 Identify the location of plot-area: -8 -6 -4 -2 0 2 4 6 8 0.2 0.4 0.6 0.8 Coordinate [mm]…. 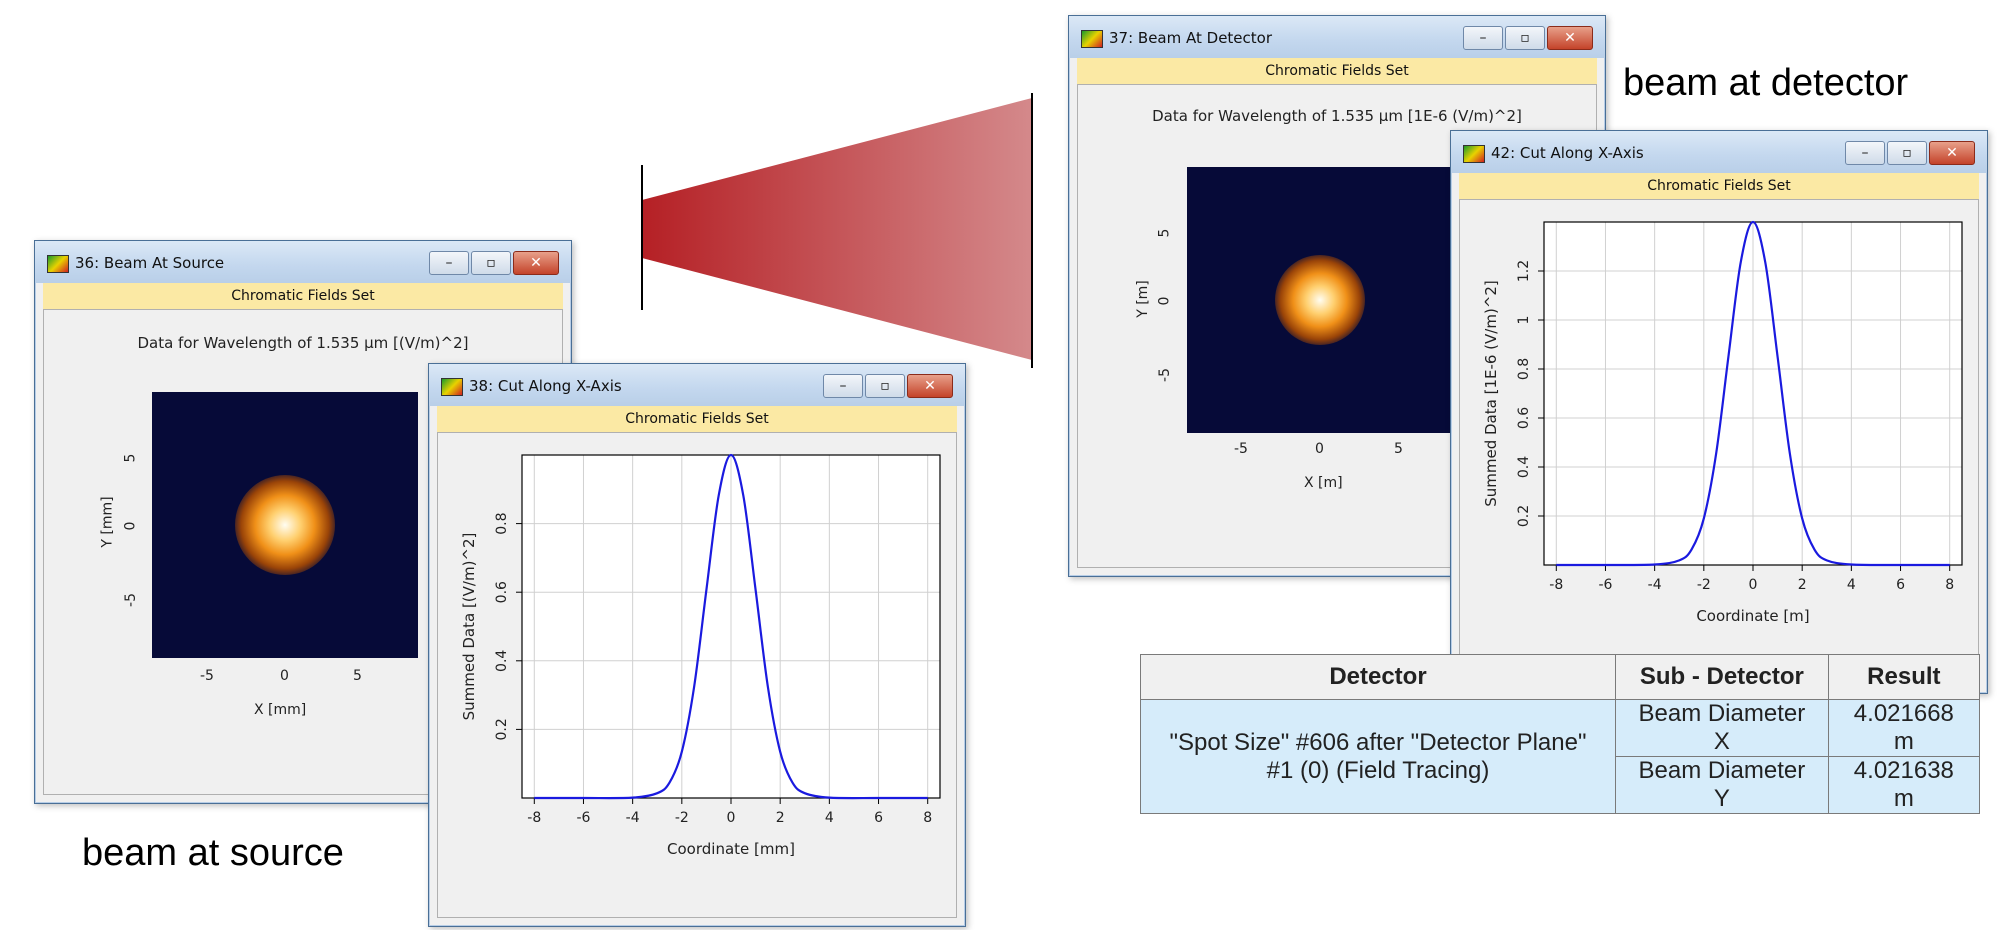
(697, 675).